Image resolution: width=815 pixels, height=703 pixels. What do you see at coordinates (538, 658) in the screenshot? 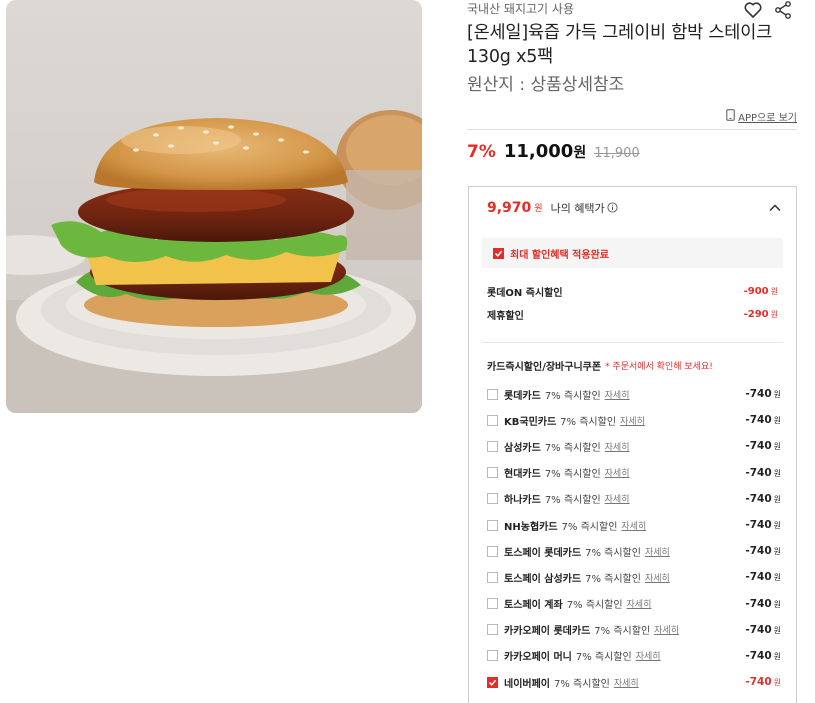
I see `card-name: 카카오페이 머니` at bounding box center [538, 658].